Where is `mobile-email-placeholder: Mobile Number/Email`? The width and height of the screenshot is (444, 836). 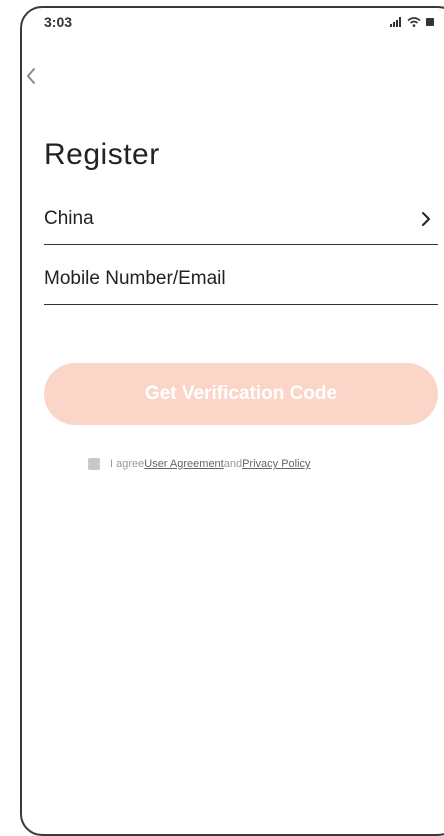 mobile-email-placeholder: Mobile Number/Email is located at coordinates (135, 278).